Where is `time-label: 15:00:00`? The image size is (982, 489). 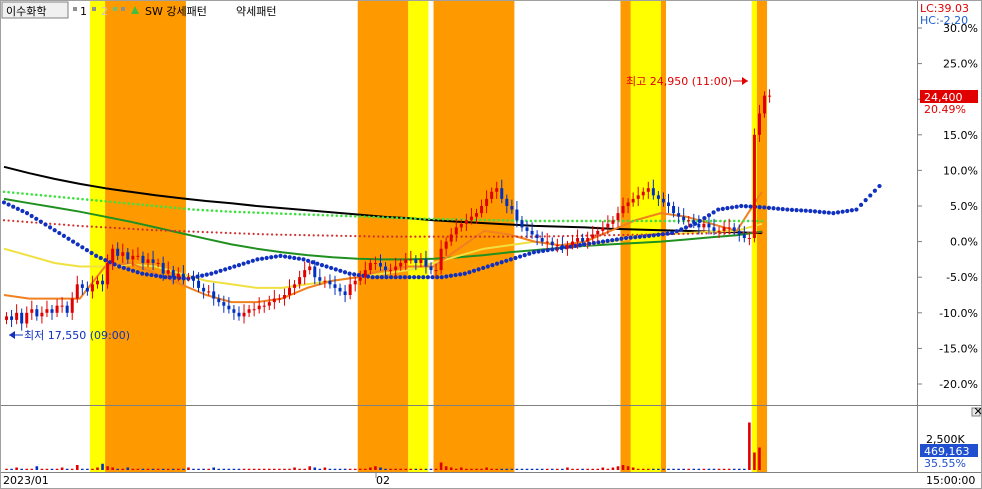 time-label: 15:00:00 is located at coordinates (950, 480).